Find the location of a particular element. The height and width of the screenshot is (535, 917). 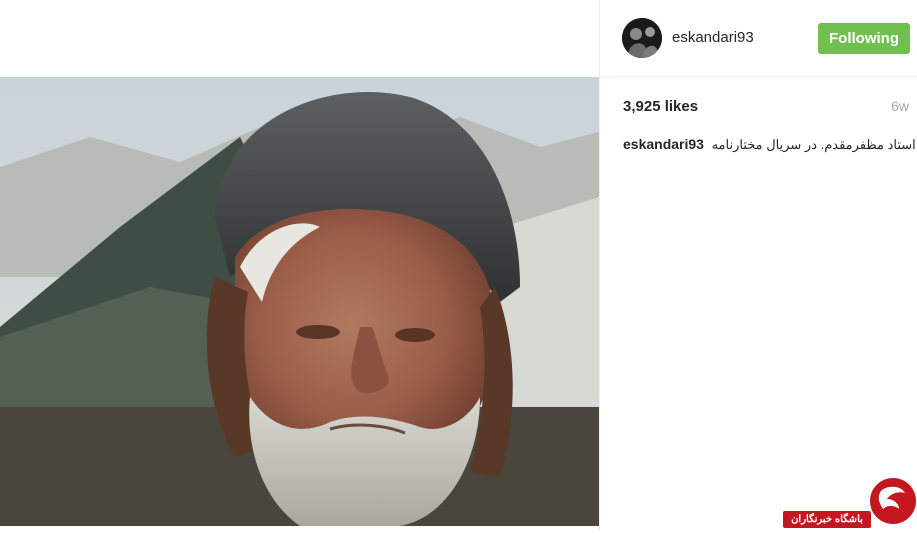

caption-text: استاد مظفرمقدم. در سریال مختارنامه is located at coordinates (813, 144).